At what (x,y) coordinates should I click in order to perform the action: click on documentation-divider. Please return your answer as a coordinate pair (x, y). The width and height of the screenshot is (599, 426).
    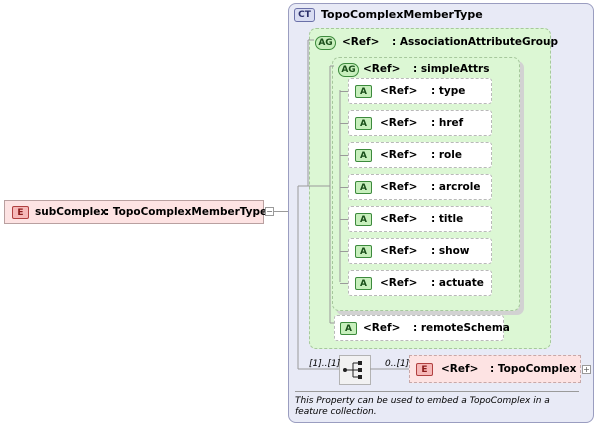
    Looking at the image, I should click on (437, 391).